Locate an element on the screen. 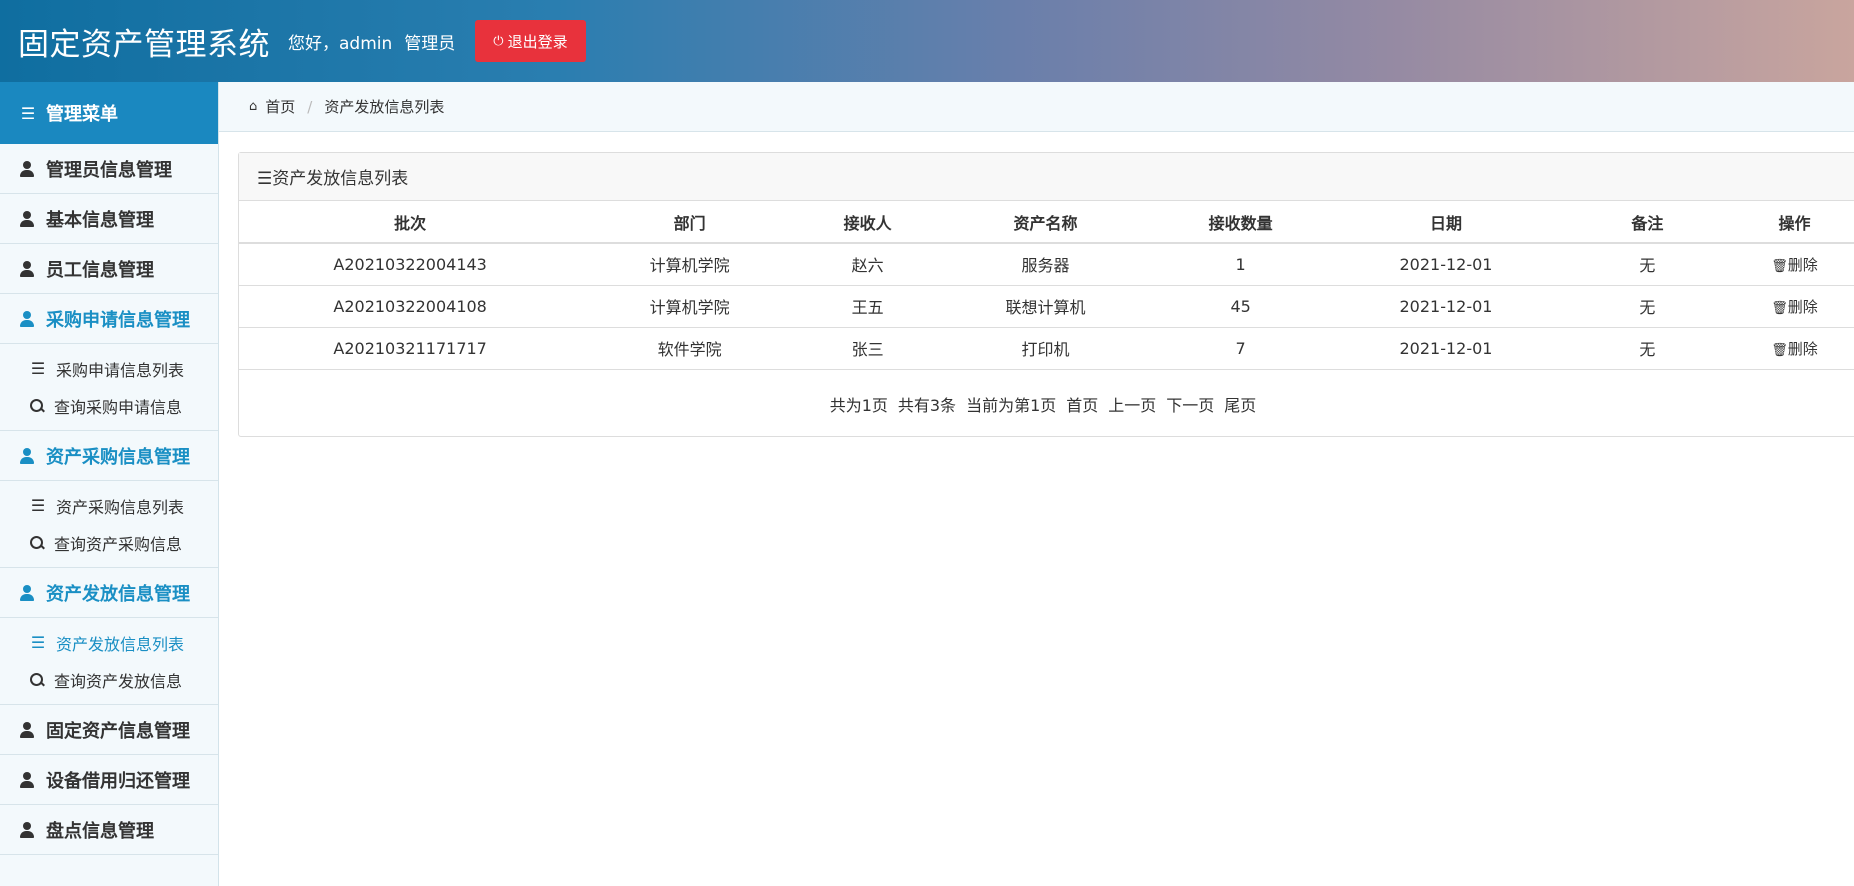  cell-dept: 软件学院 is located at coordinates (689, 348).